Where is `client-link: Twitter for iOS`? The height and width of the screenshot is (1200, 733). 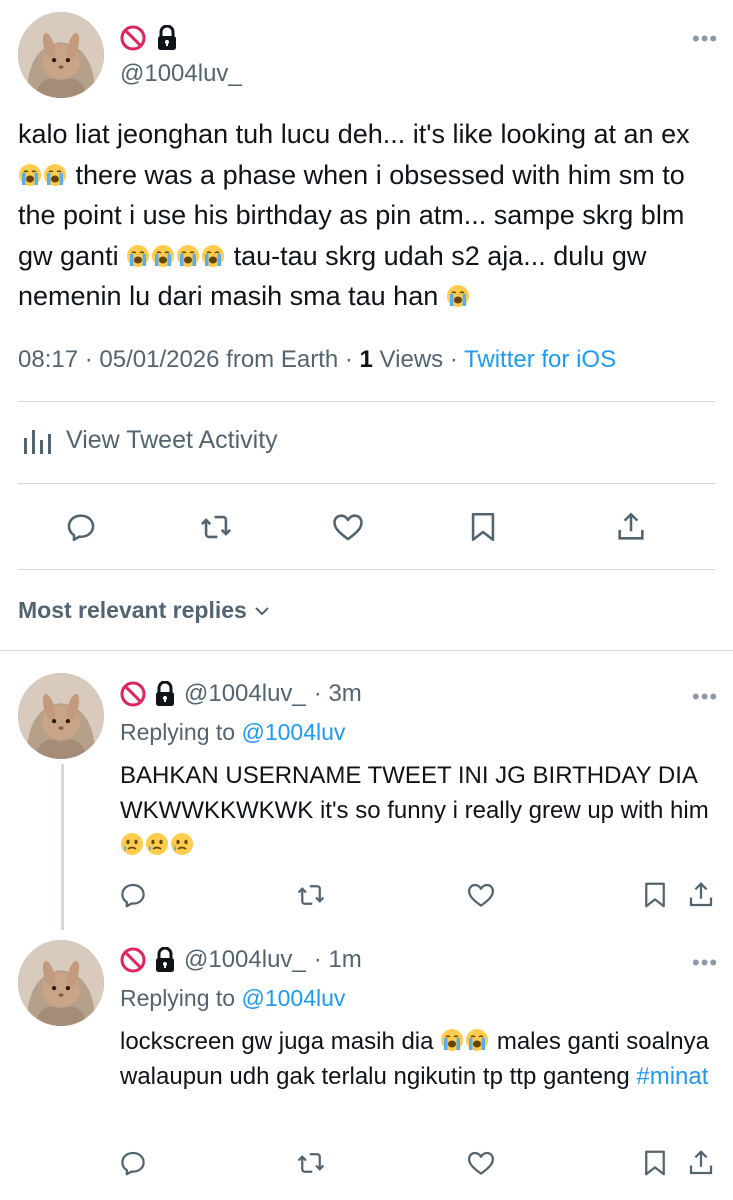
client-link: Twitter for iOS is located at coordinates (540, 359).